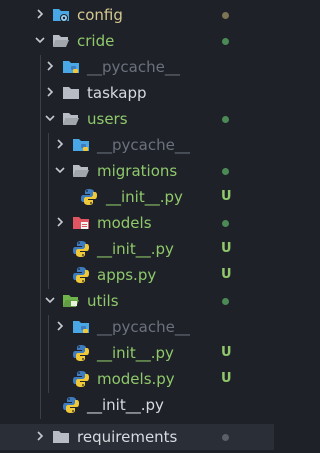 This screenshot has width=320, height=453. I want to click on item-label: models.py, so click(136, 379).